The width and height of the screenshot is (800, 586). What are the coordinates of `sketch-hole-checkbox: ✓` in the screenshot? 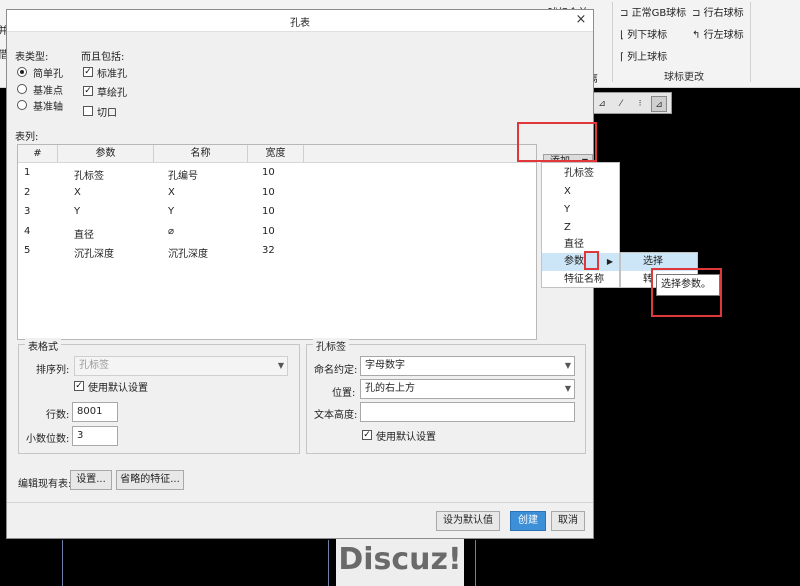 It's located at (88, 91).